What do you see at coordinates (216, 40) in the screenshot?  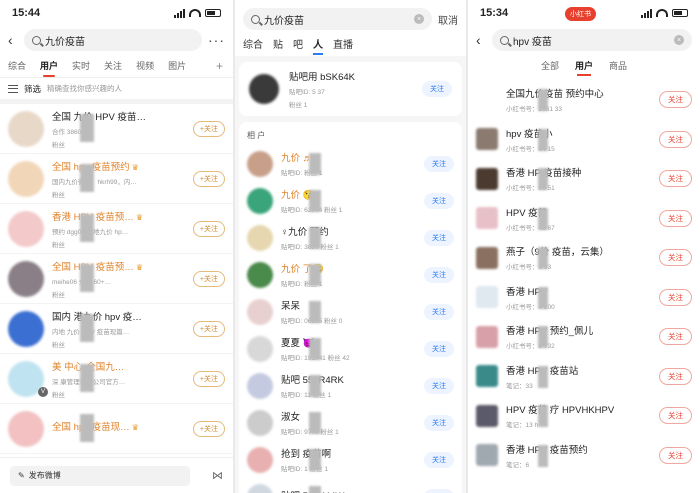 I see `more-icon: ···` at bounding box center [216, 40].